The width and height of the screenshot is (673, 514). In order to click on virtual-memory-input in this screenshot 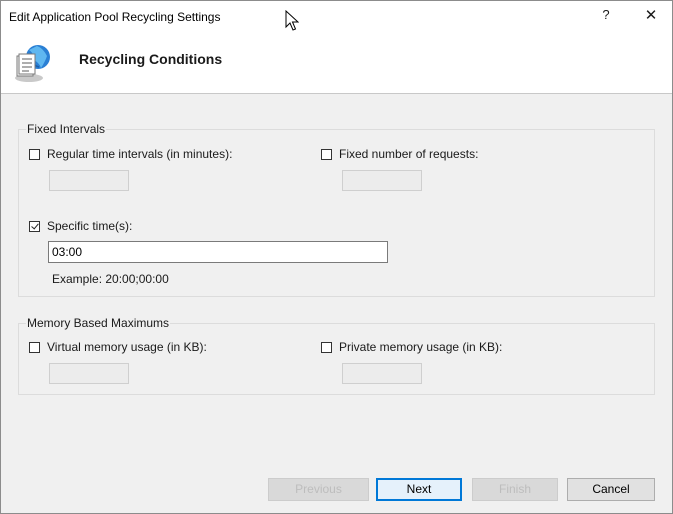, I will do `click(89, 373)`.